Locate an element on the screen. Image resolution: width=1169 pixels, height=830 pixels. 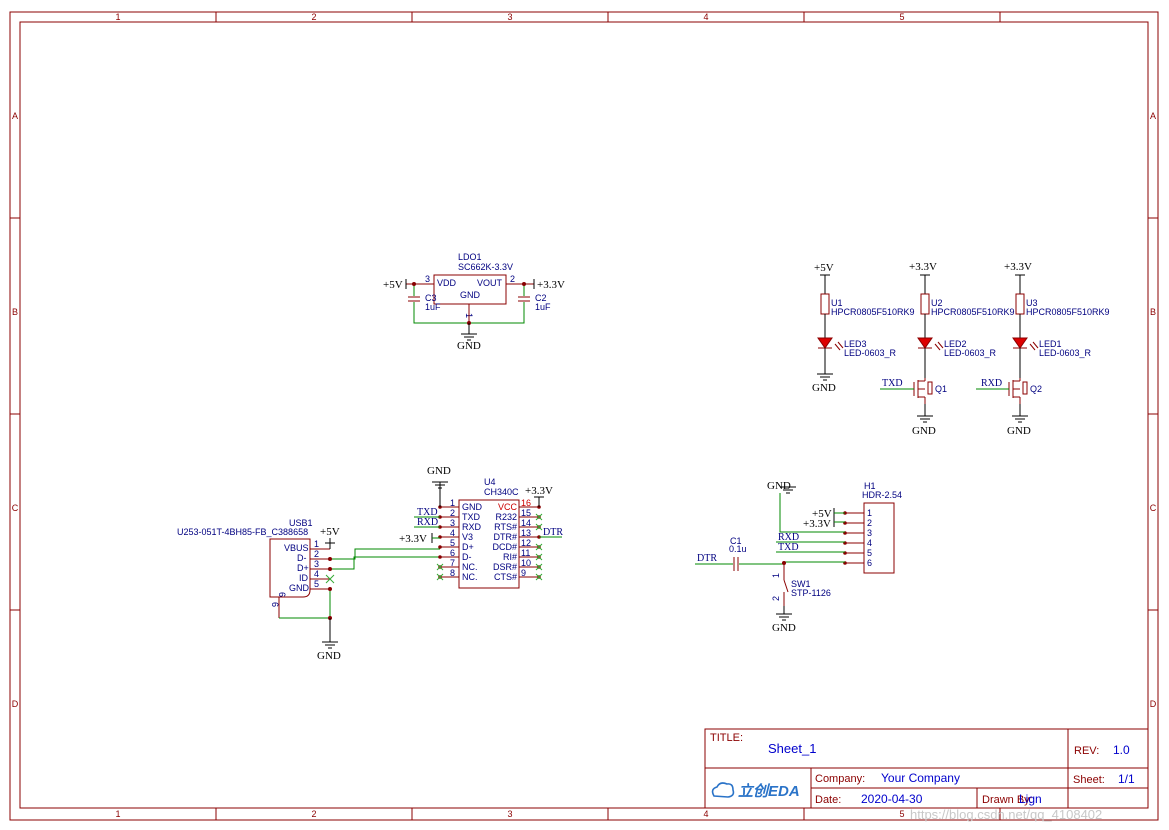
c3-value: 1uF is located at coordinates (433, 307).